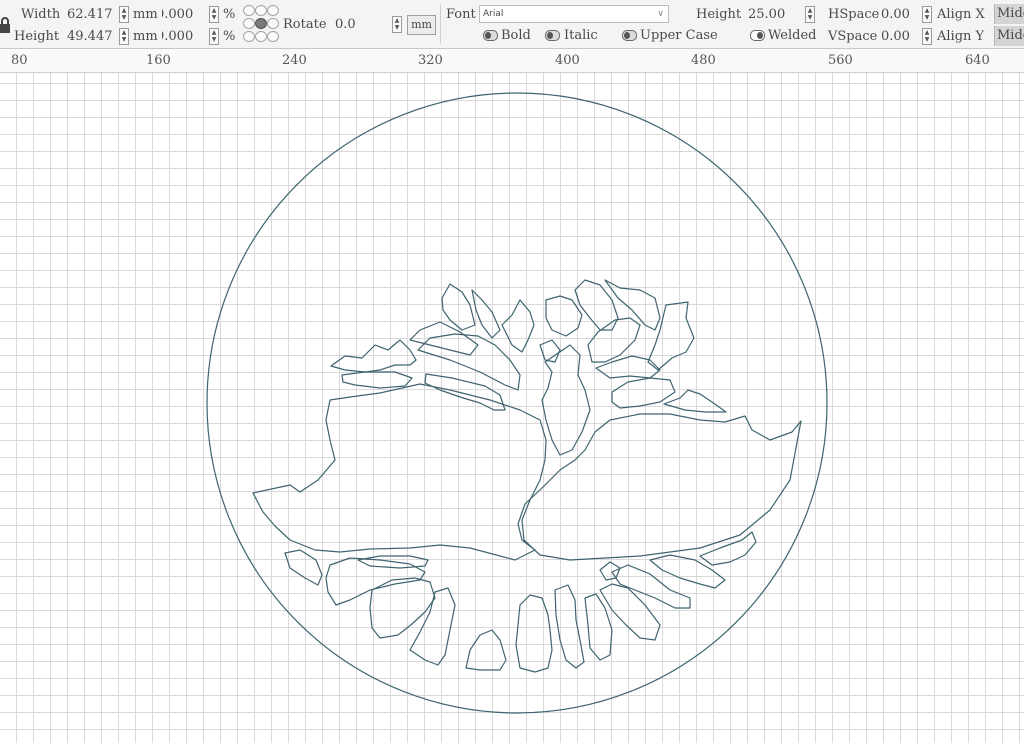  Describe the element at coordinates (719, 14) in the screenshot. I see `text-height-label: Height` at that location.